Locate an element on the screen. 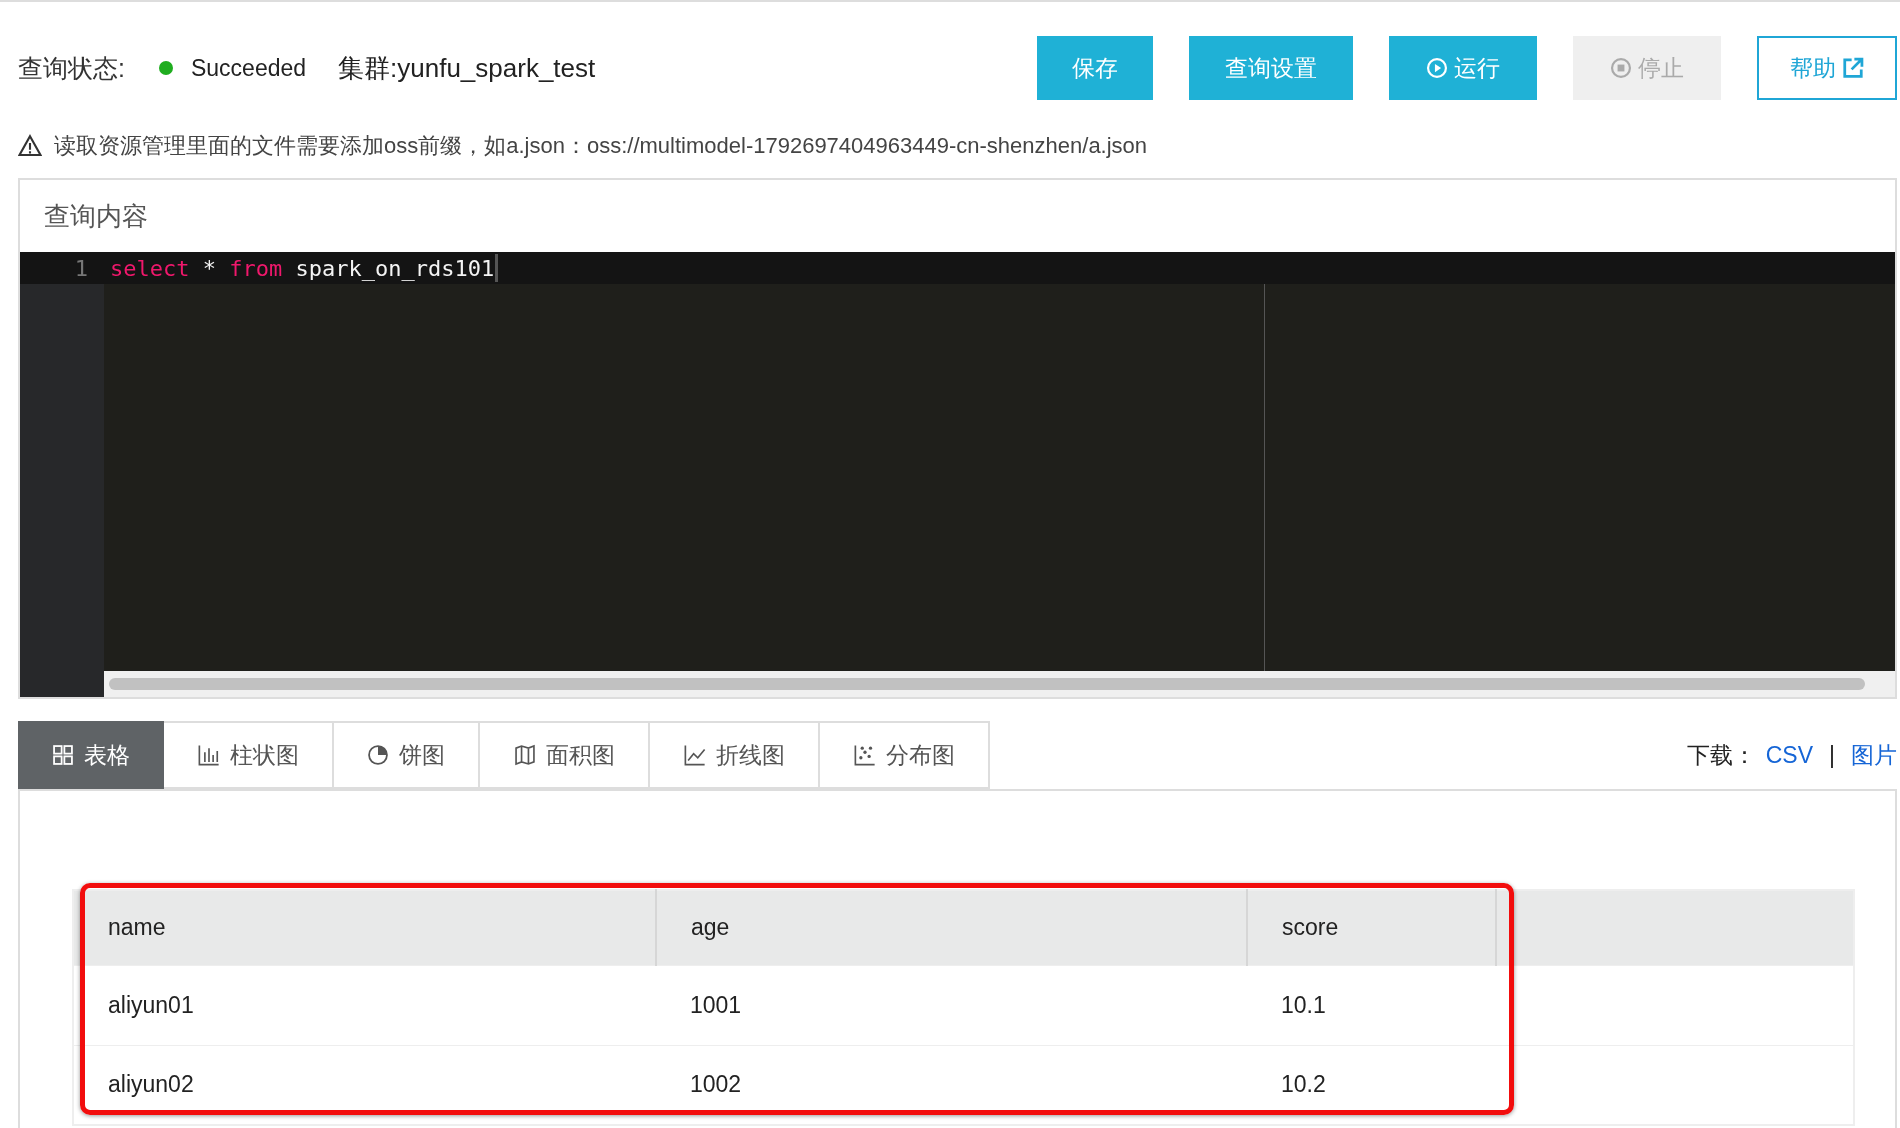  status-label: 查询状态: is located at coordinates (71, 68).